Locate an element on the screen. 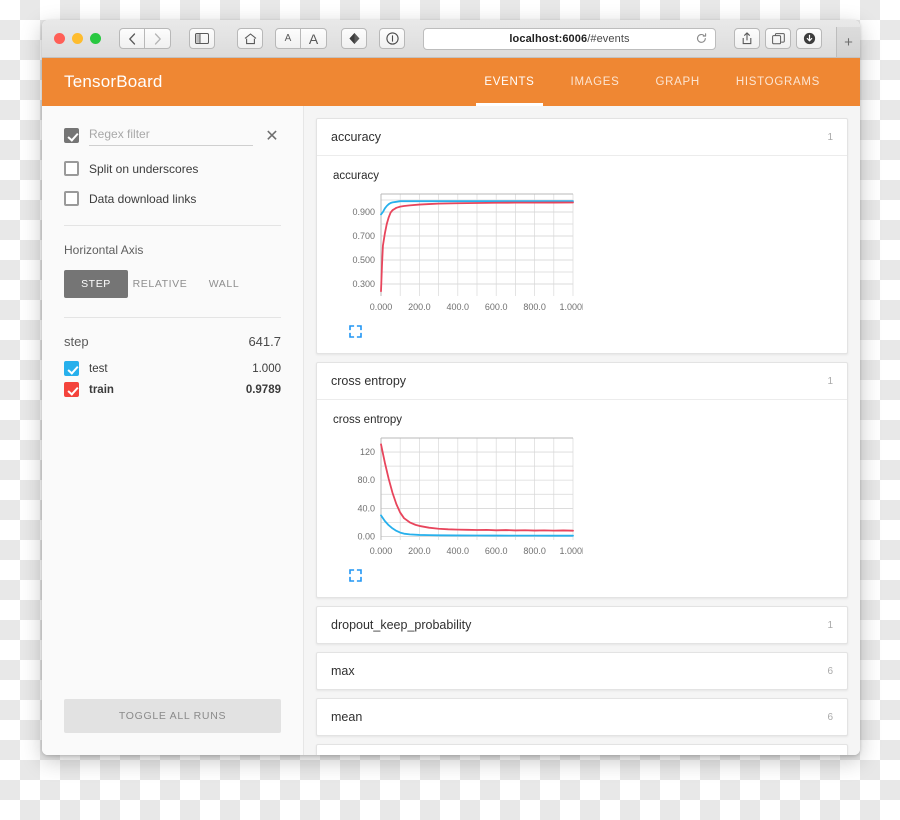  section-card-max: max 6 is located at coordinates (582, 671).